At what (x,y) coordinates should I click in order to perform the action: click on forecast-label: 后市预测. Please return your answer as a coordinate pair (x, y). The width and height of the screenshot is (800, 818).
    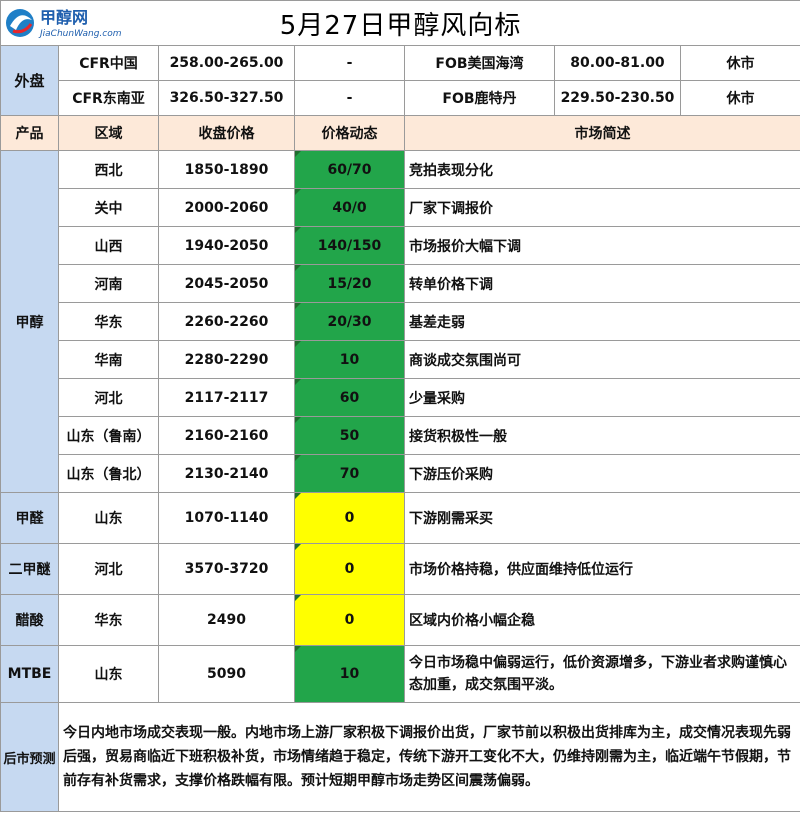
    Looking at the image, I should click on (29, 757).